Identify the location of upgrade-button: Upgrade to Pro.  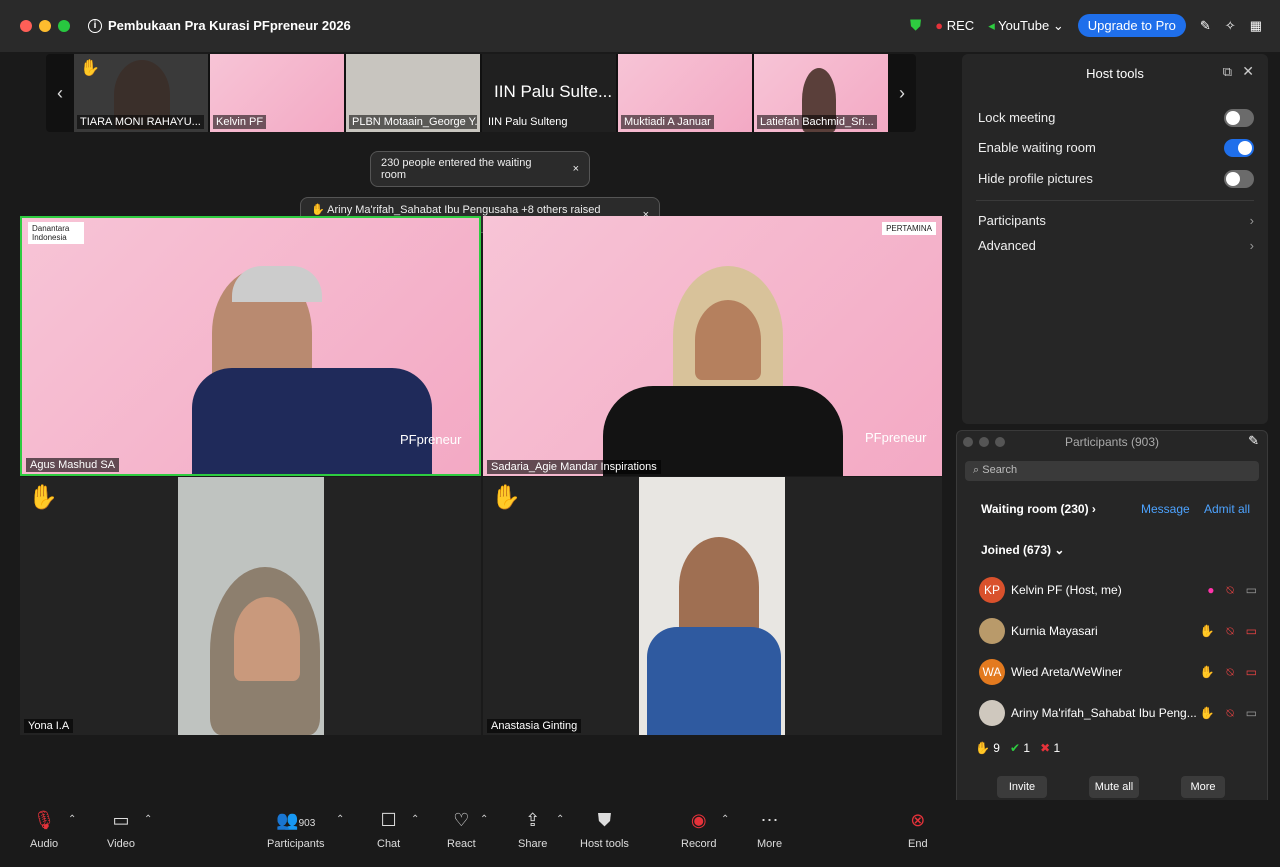
(1131, 25).